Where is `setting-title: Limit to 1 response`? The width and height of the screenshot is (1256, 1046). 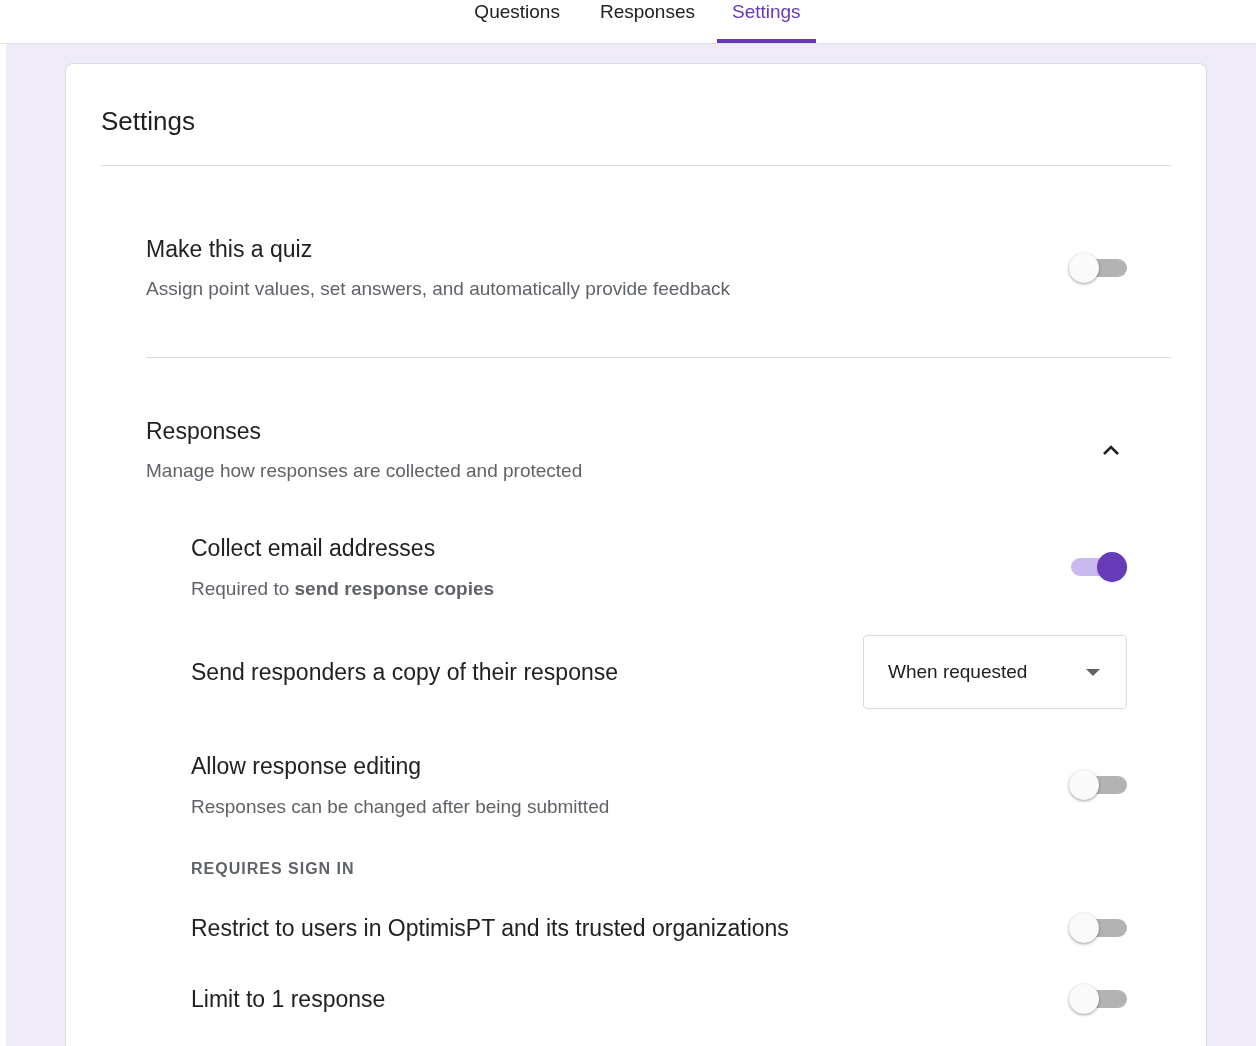
setting-title: Limit to 1 response is located at coordinates (288, 999).